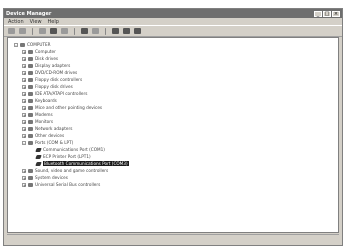 The height and width of the screenshot is (248, 348). Describe the element at coordinates (53, 22) in the screenshot. I see `menu-help: Help` at that location.